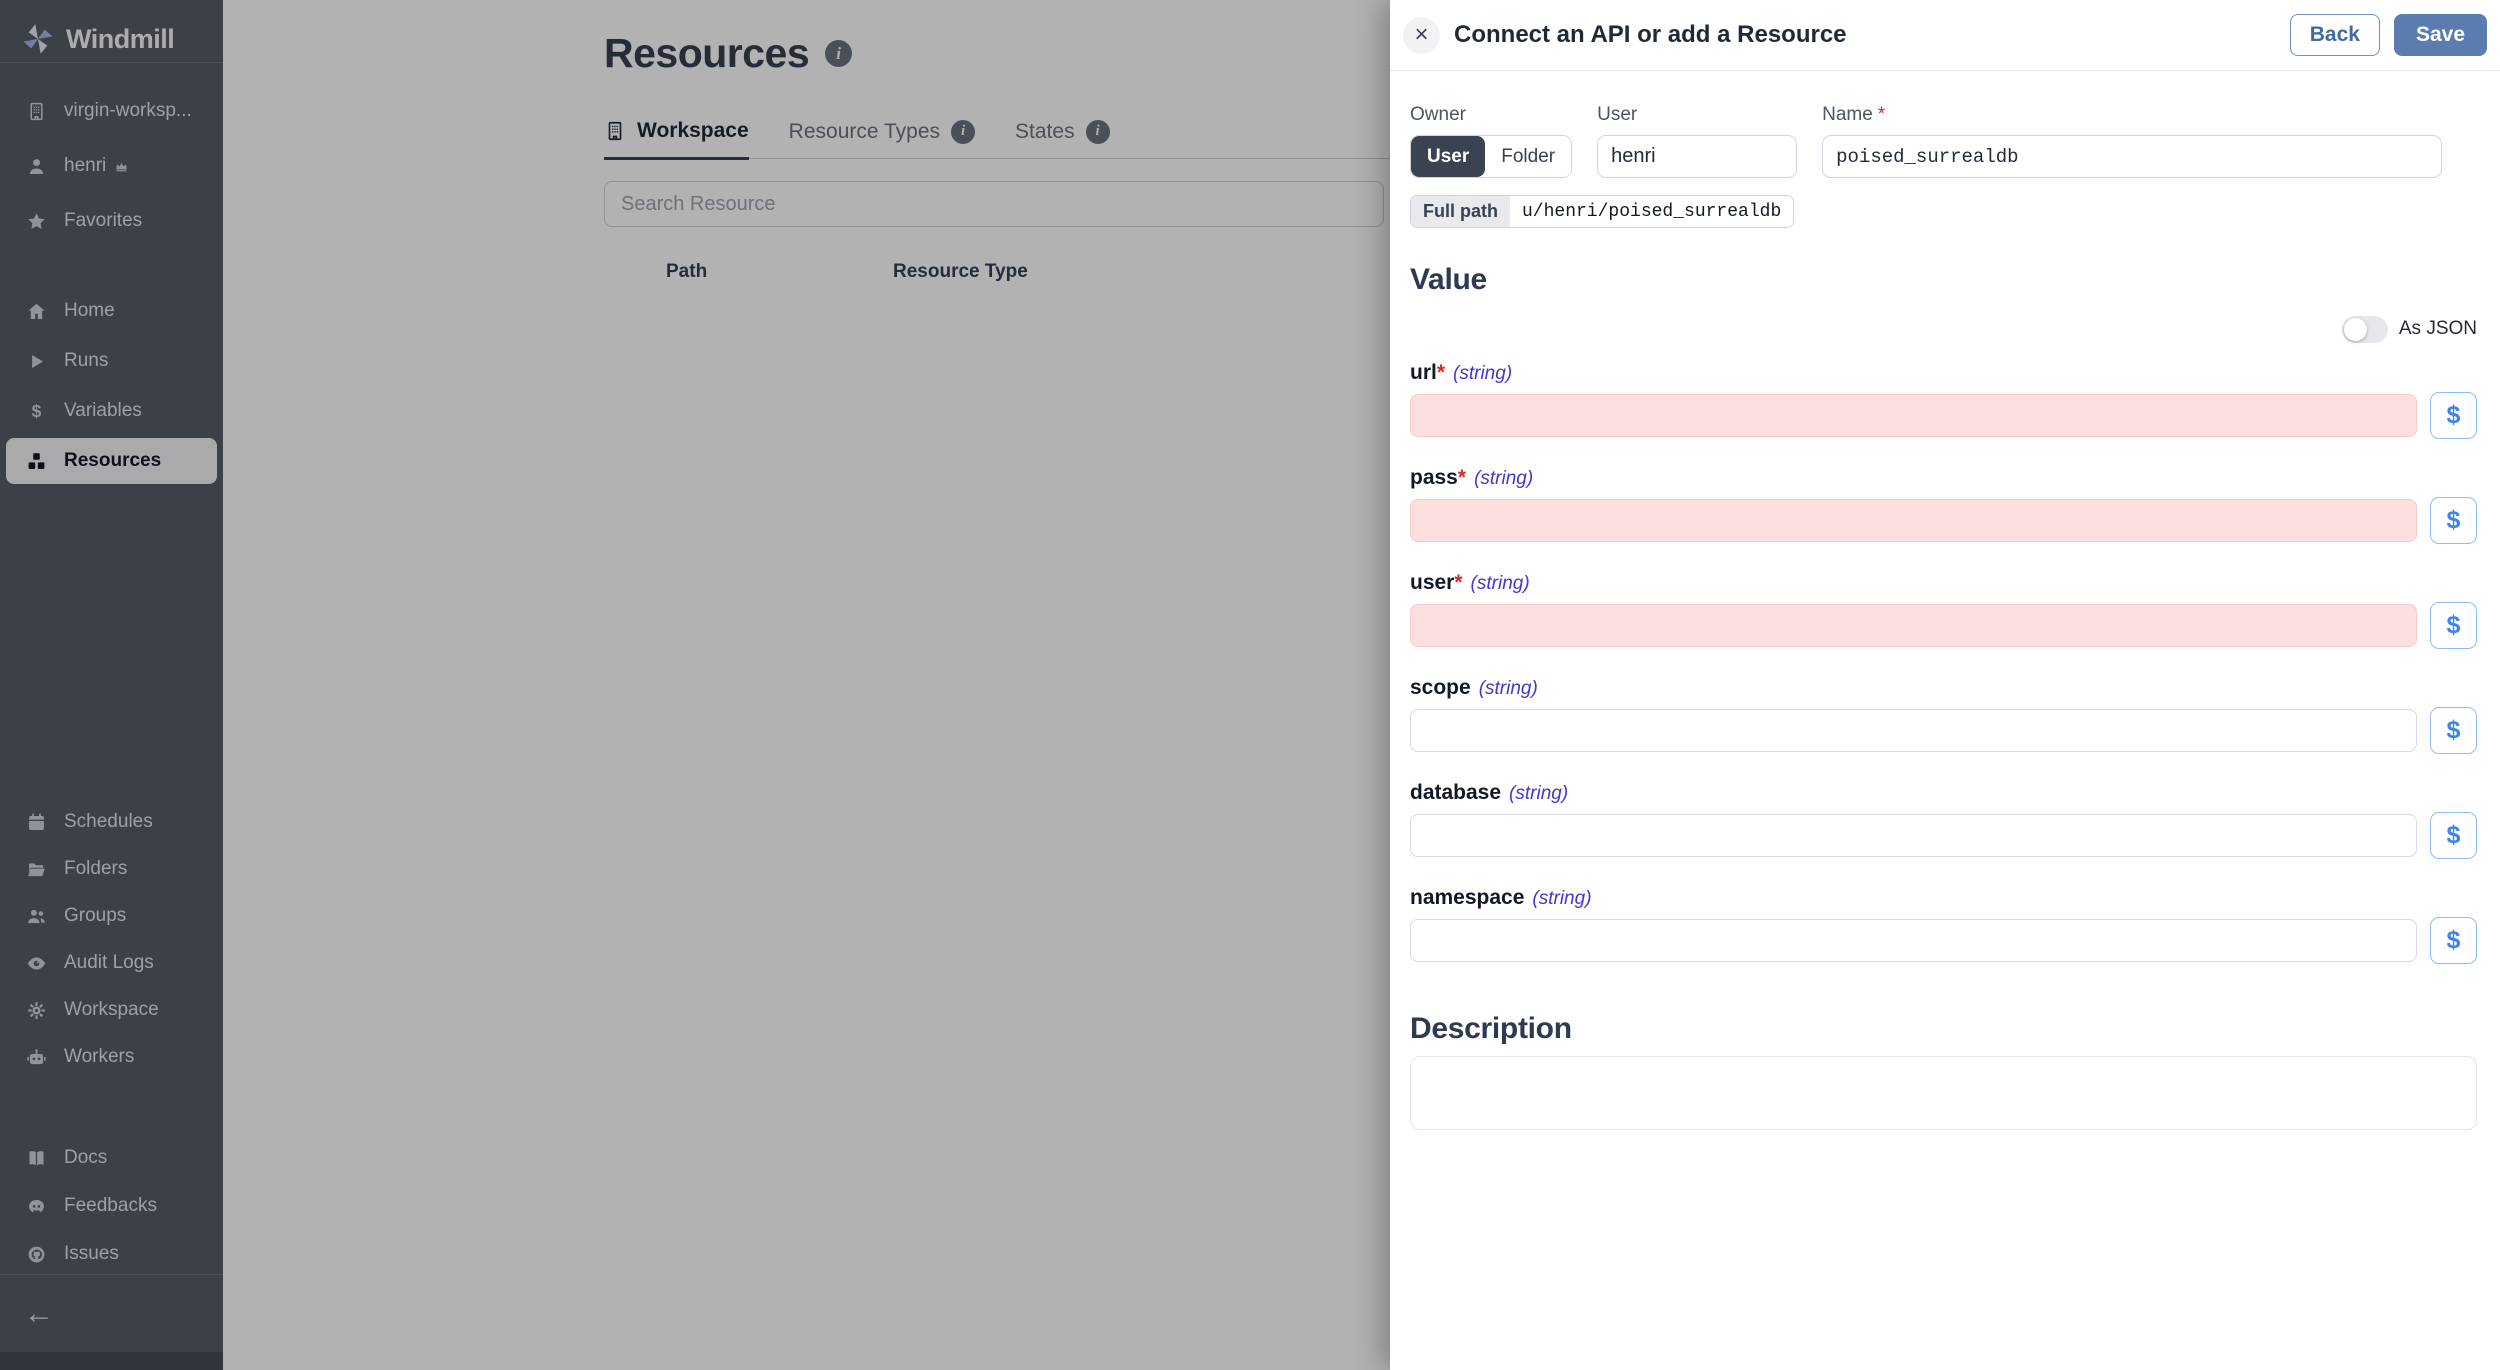 The width and height of the screenshot is (2500, 1370). Describe the element at coordinates (1438, 114) in the screenshot. I see `owner-label: Owner` at that location.